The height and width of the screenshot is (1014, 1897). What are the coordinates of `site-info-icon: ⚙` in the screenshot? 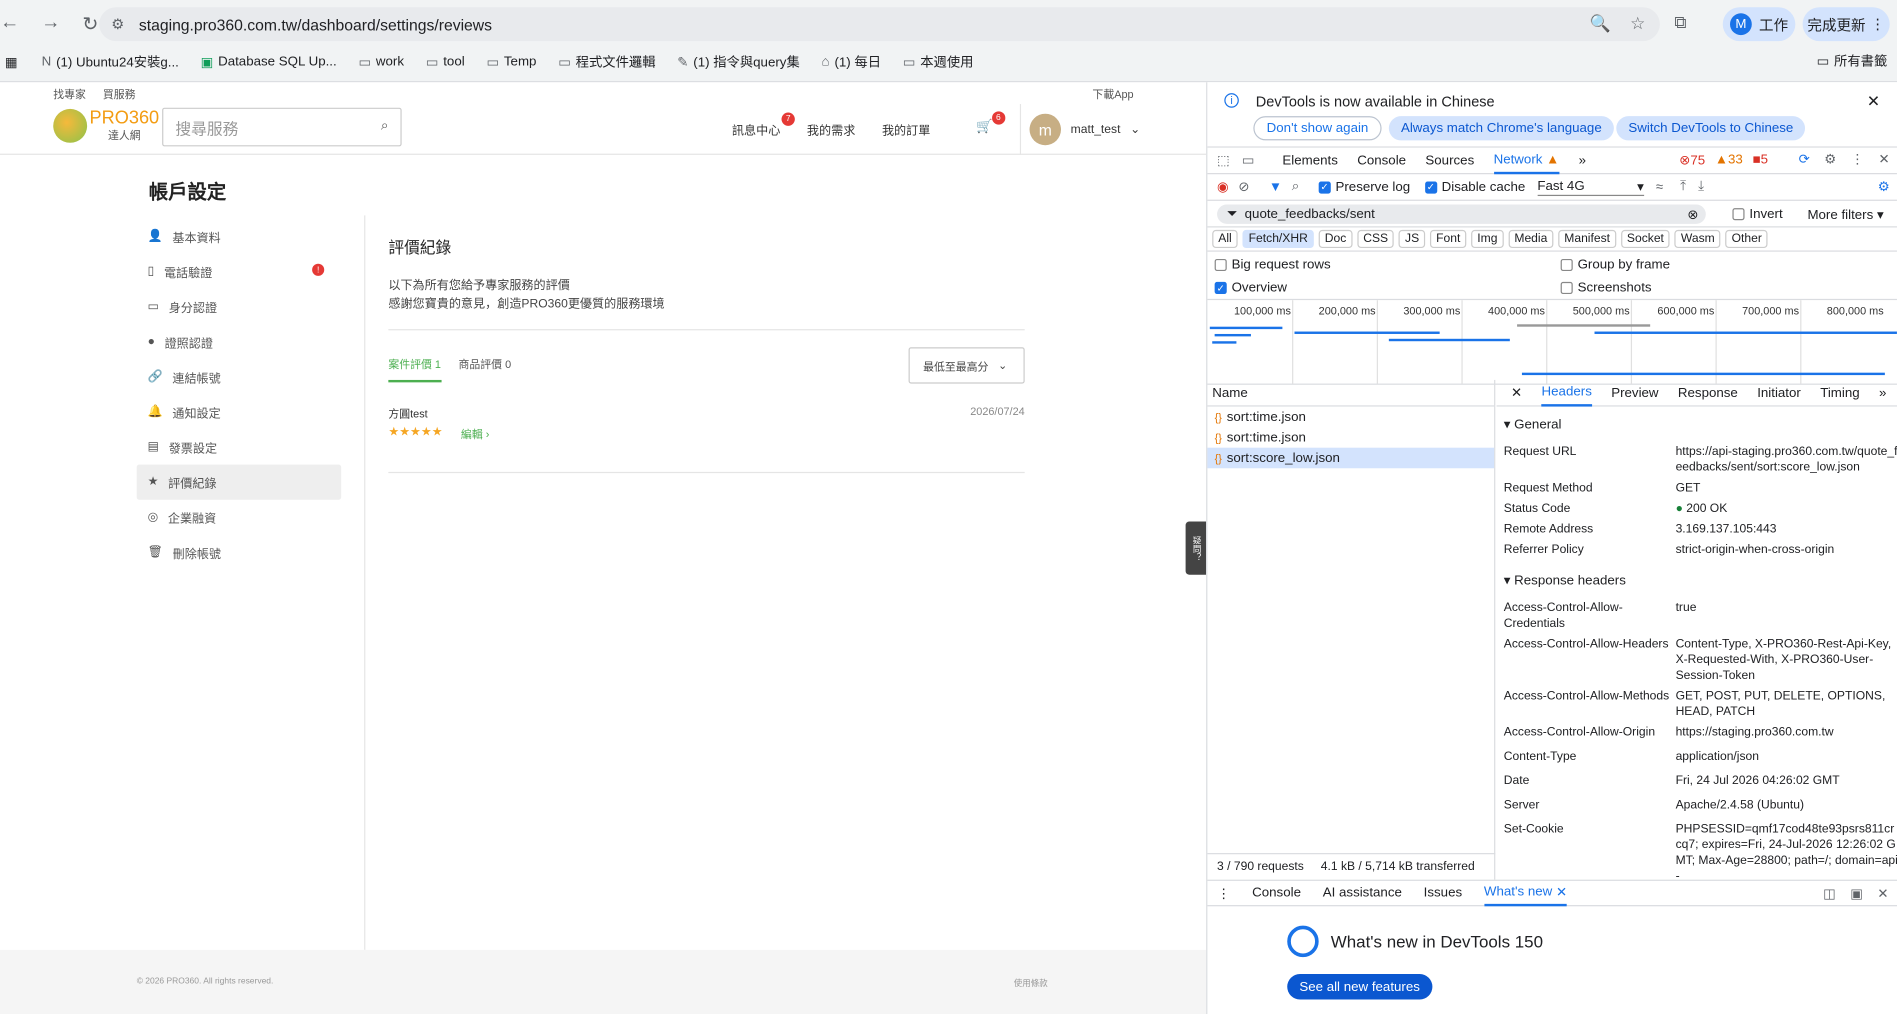 It's located at (117, 24).